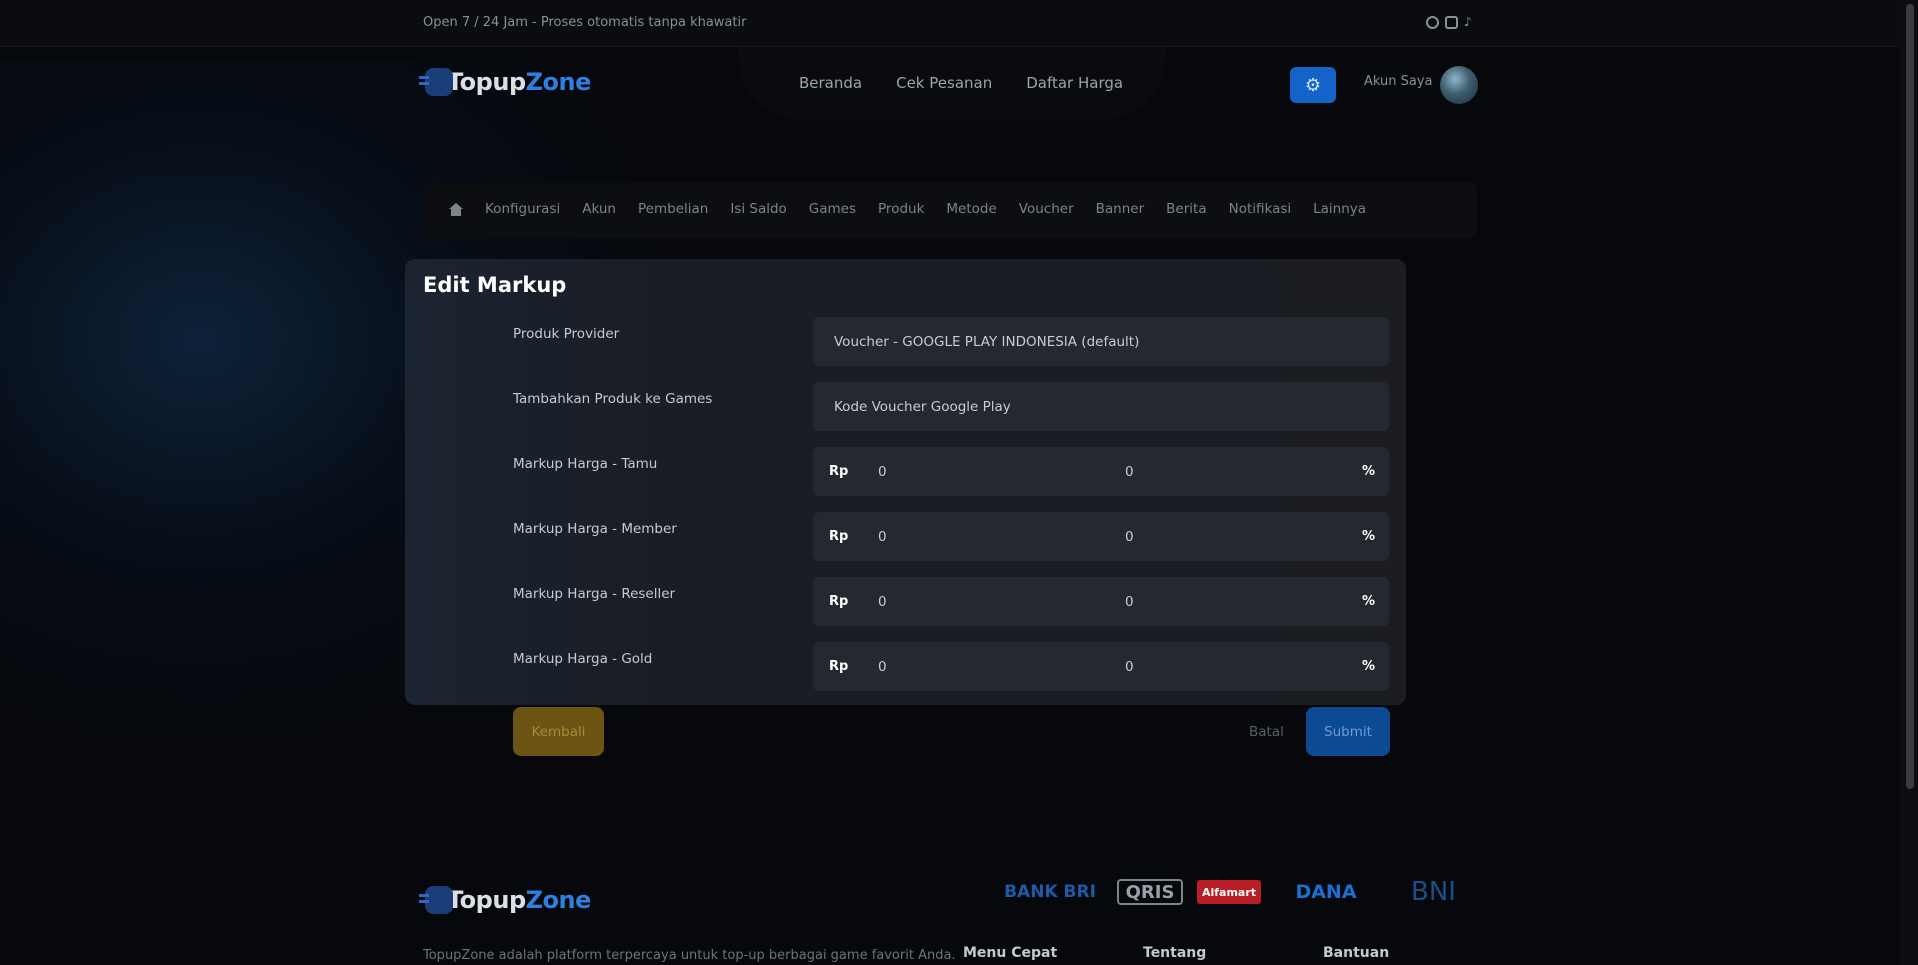 The width and height of the screenshot is (1918, 965). What do you see at coordinates (1175, 953) in the screenshot?
I see `footer-heading-tentang: Tentang` at bounding box center [1175, 953].